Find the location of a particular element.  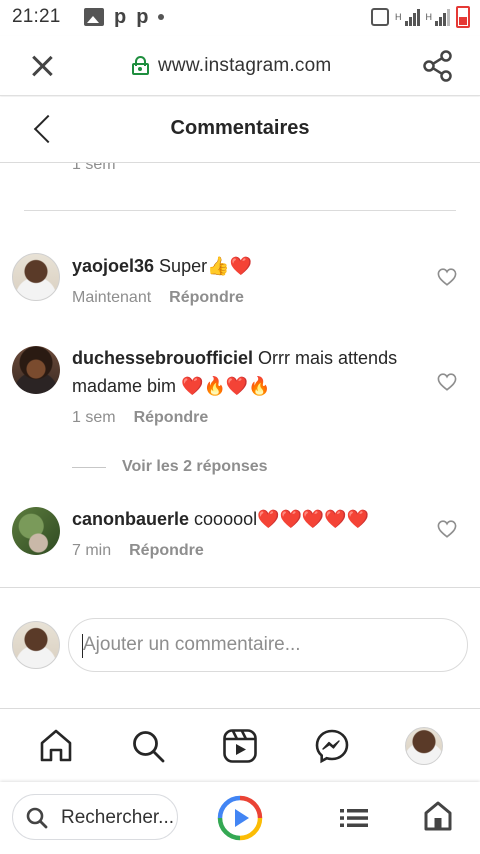

battery-low-icon is located at coordinates (463, 17).